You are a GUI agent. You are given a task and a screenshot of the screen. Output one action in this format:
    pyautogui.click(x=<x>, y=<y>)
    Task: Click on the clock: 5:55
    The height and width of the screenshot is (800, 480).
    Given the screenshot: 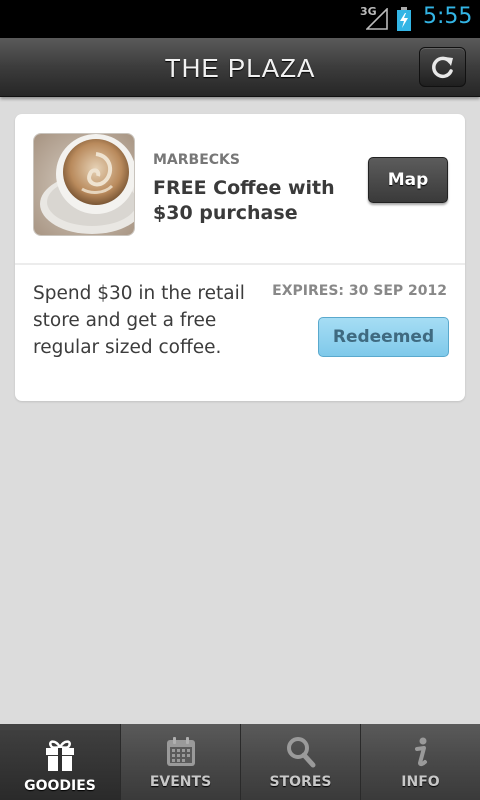 What is the action you would take?
    pyautogui.click(x=448, y=16)
    